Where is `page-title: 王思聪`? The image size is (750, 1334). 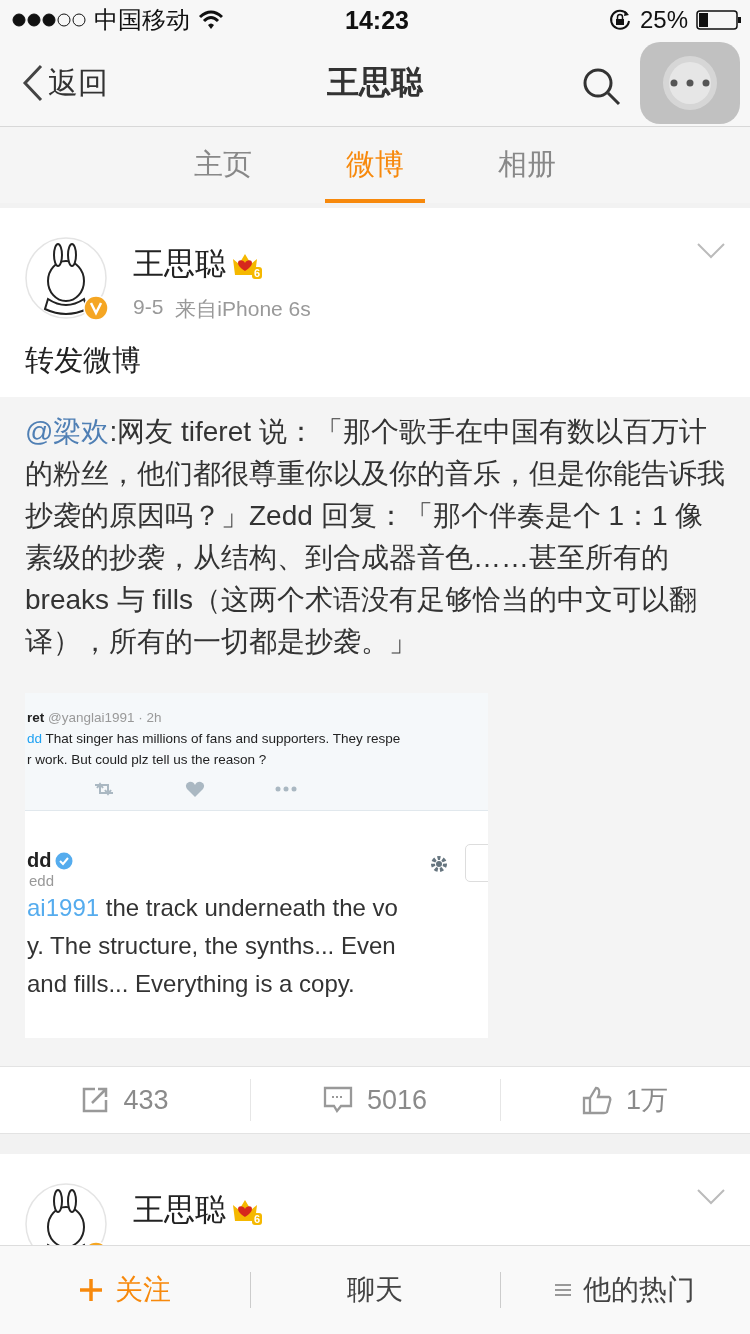
page-title: 王思聪 is located at coordinates (375, 82).